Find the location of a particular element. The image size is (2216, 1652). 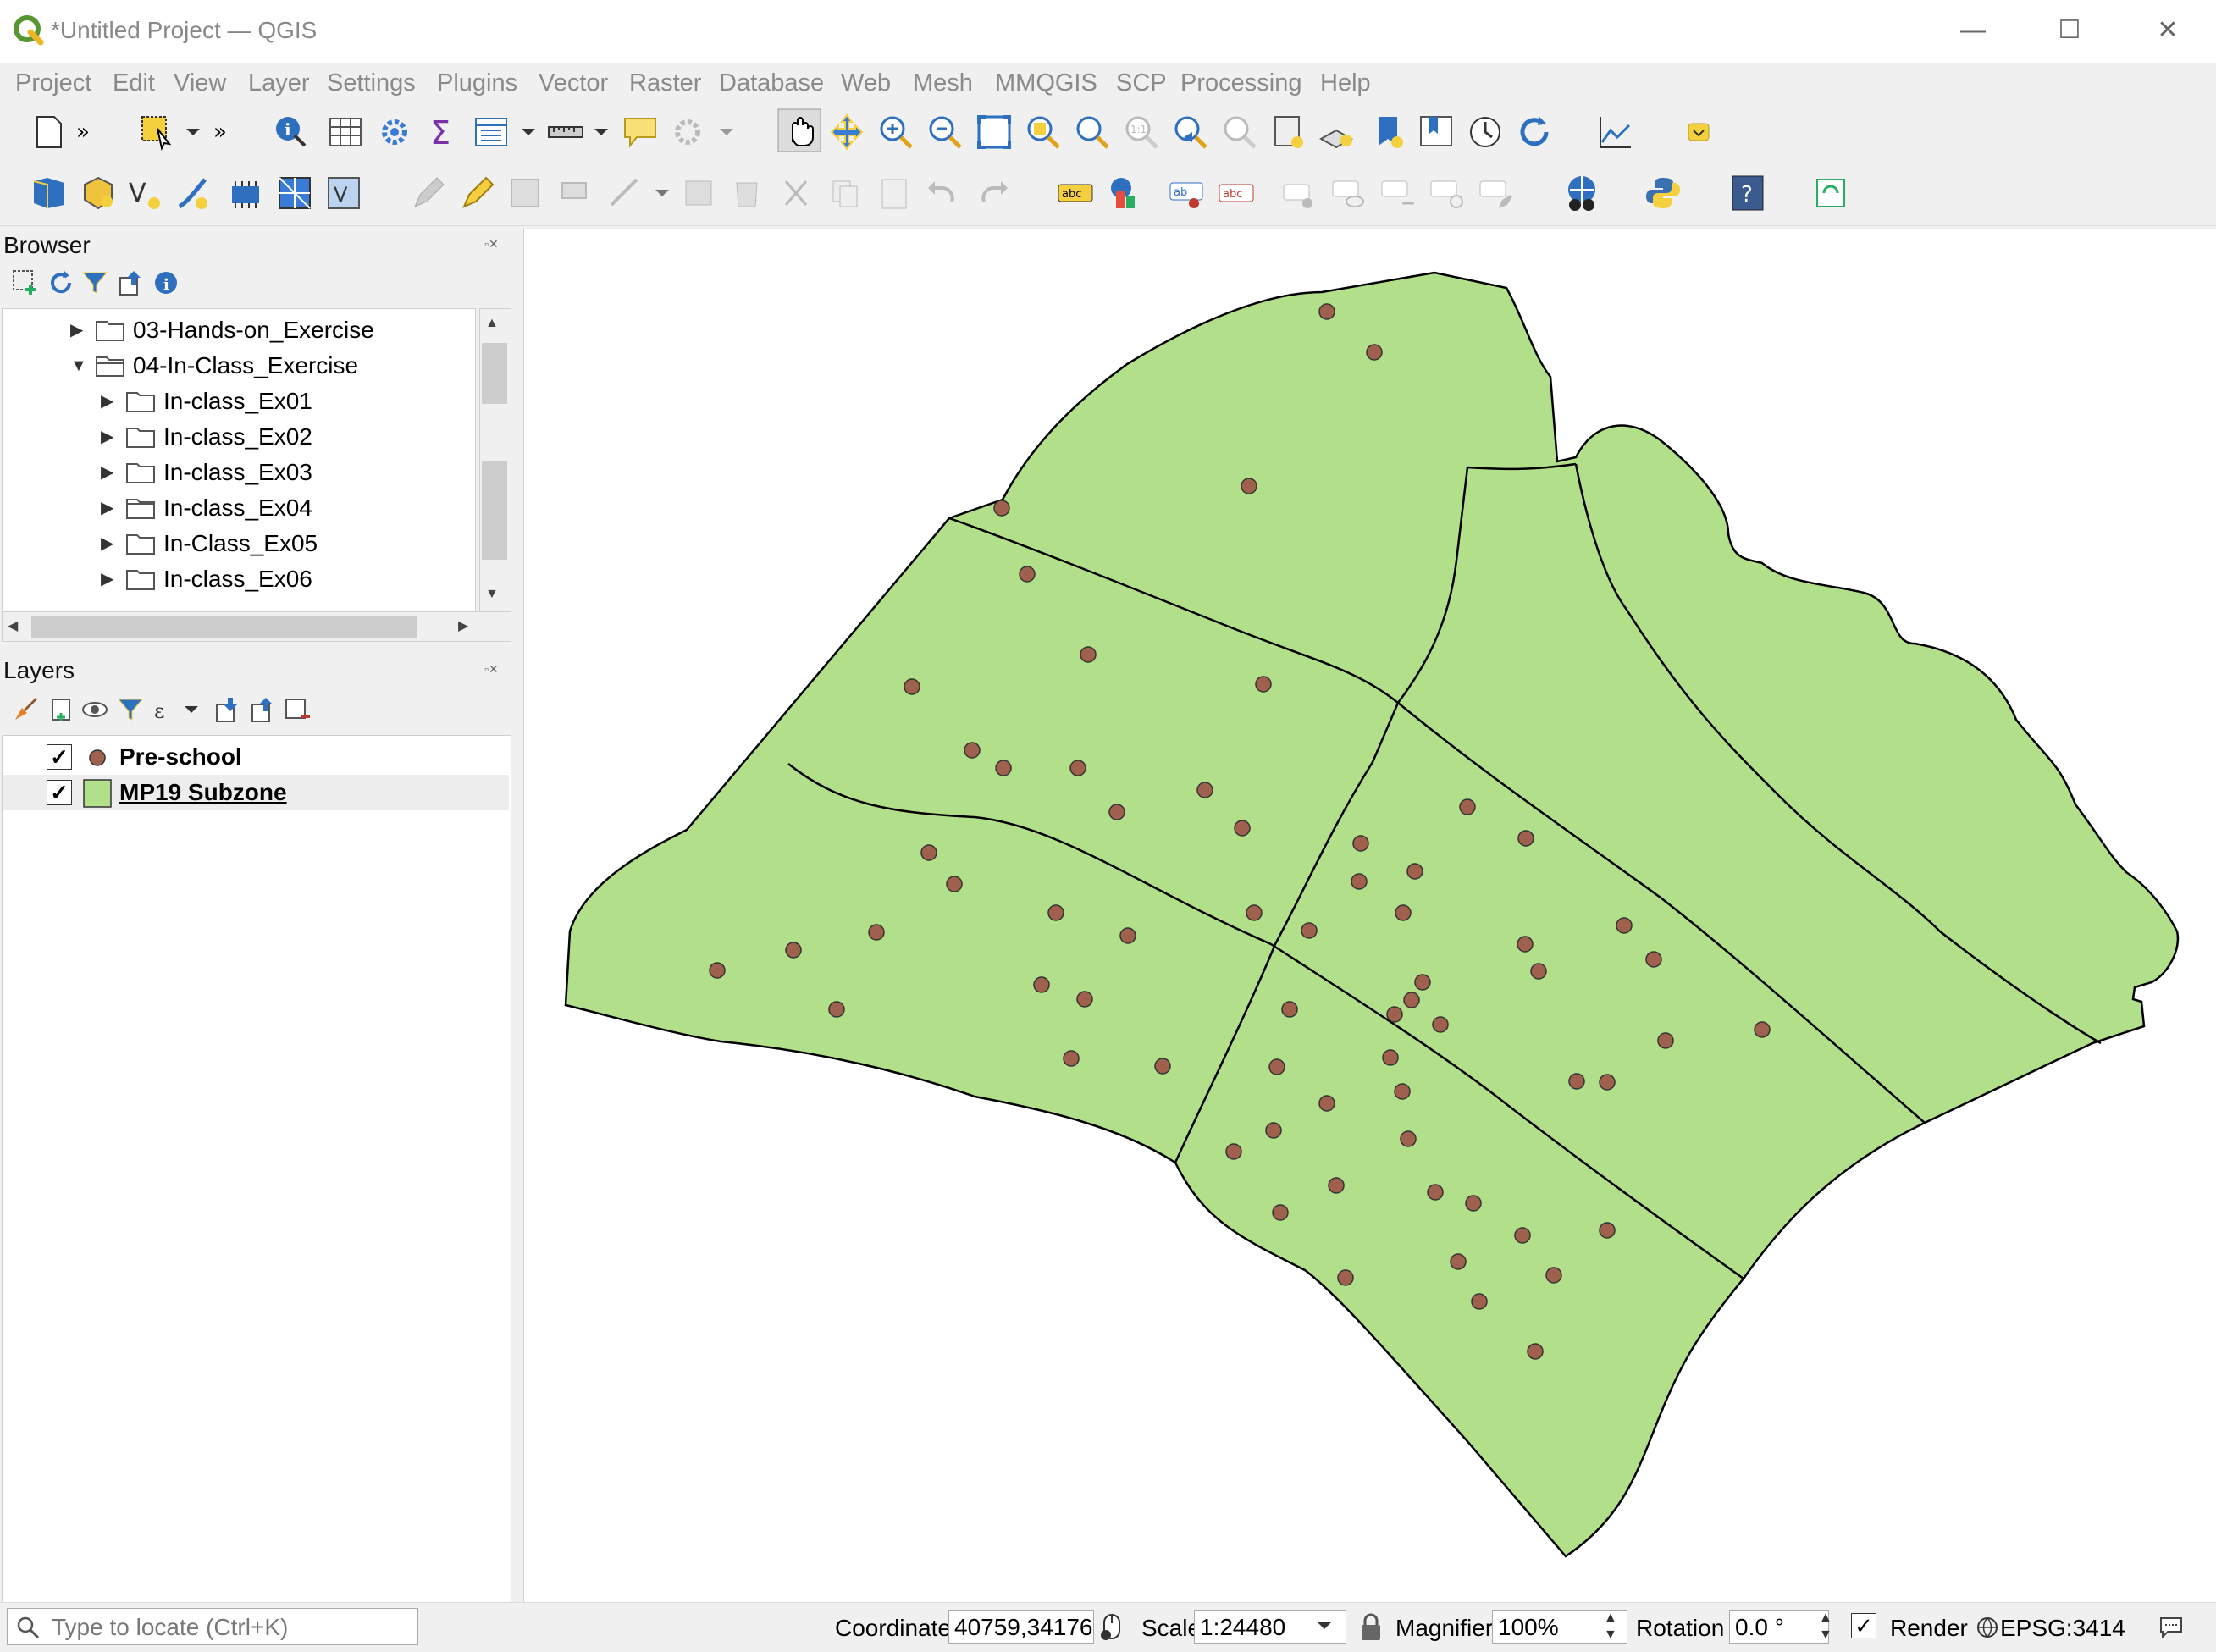

zoom-full-icon is located at coordinates (994, 132).